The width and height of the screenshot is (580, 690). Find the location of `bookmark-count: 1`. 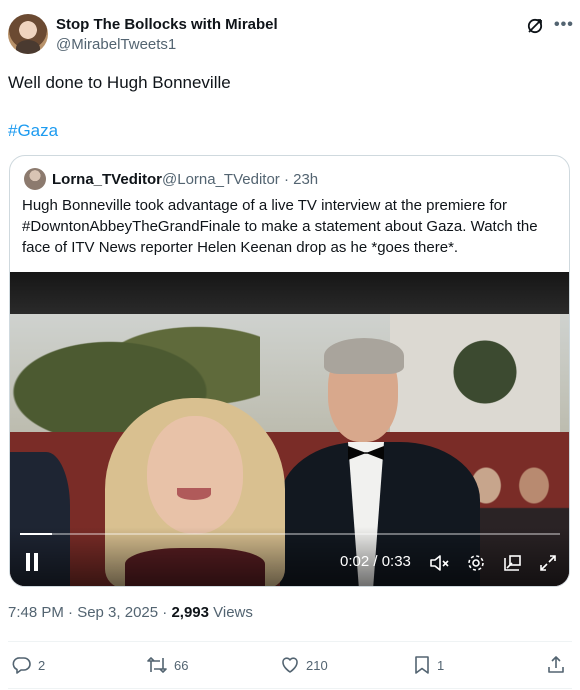

bookmark-count: 1 is located at coordinates (441, 665).